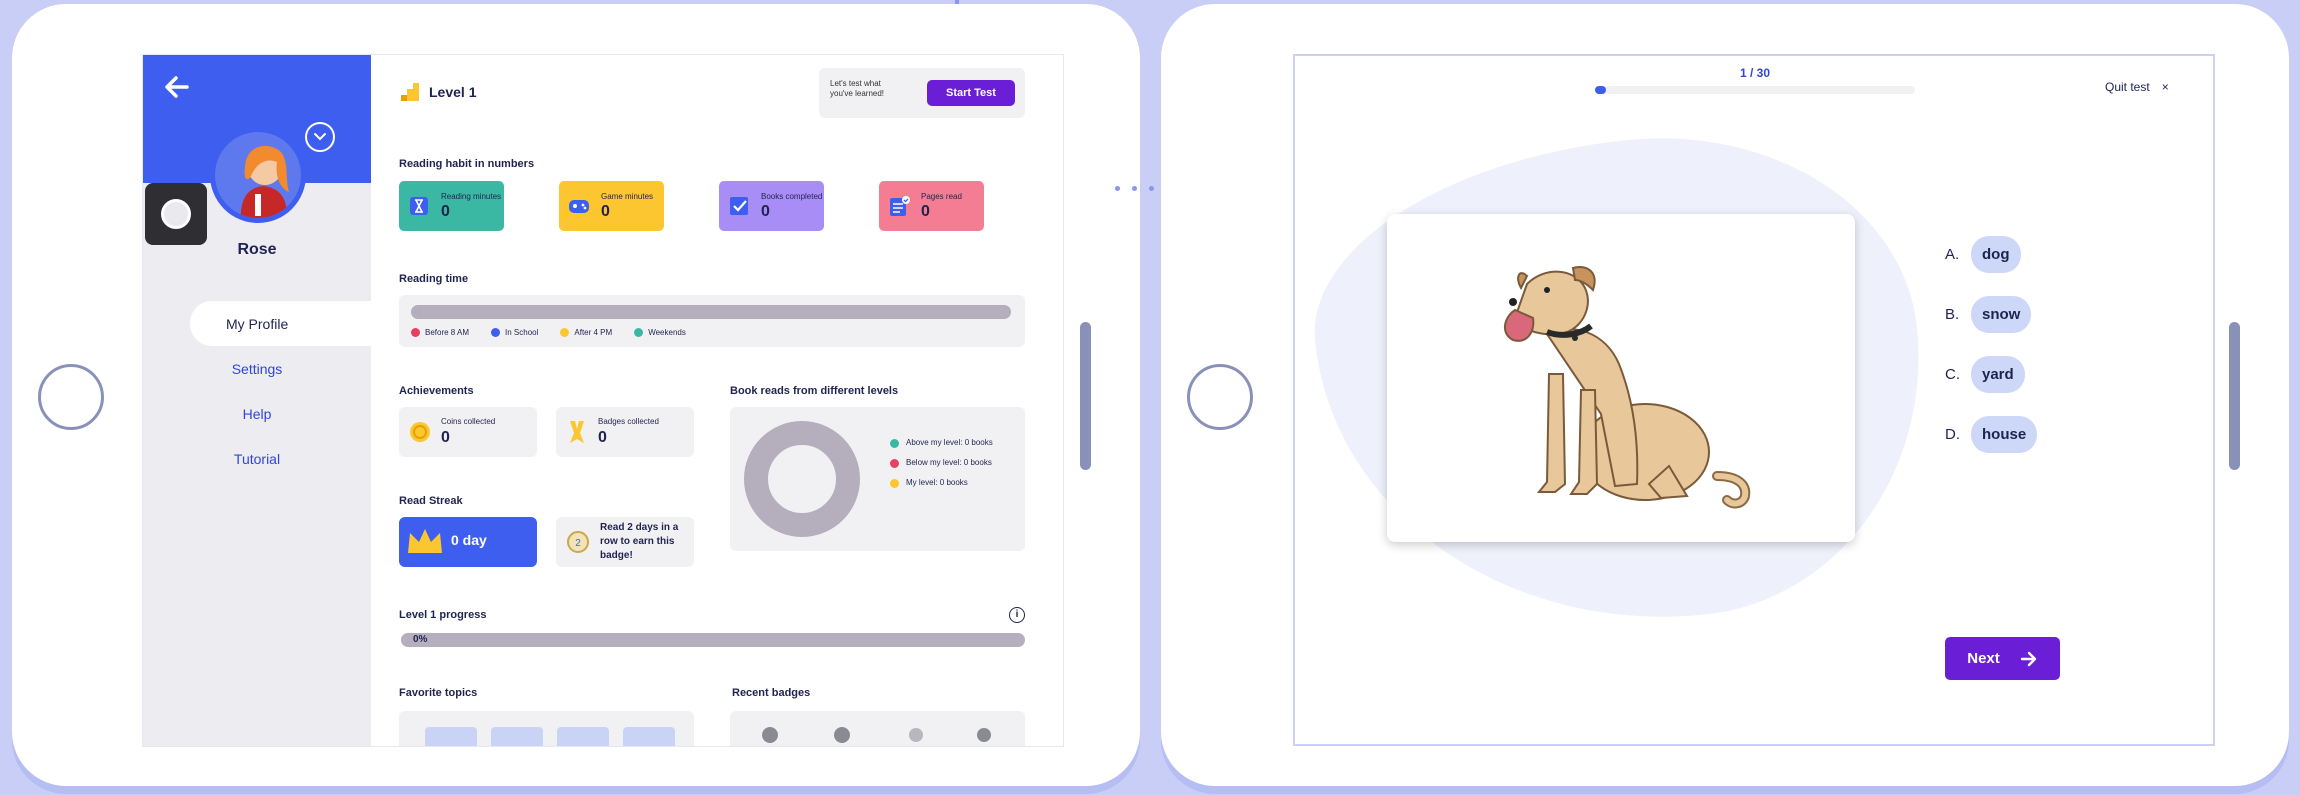 This screenshot has height=795, width=2300. I want to click on favorite-topics-title: Favorite topics, so click(438, 693).